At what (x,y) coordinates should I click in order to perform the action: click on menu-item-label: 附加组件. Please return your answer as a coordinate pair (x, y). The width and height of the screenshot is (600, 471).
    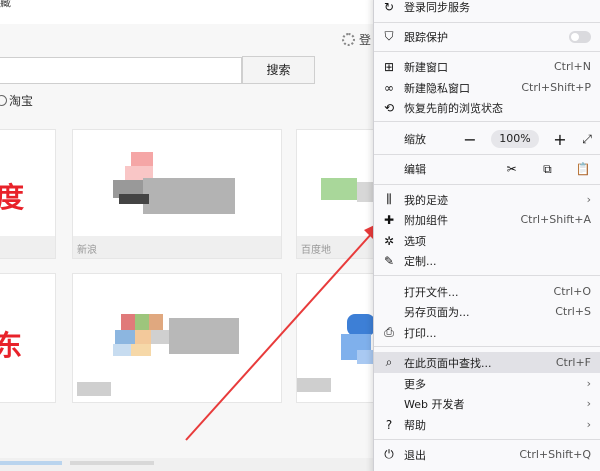
    Looking at the image, I should click on (426, 220).